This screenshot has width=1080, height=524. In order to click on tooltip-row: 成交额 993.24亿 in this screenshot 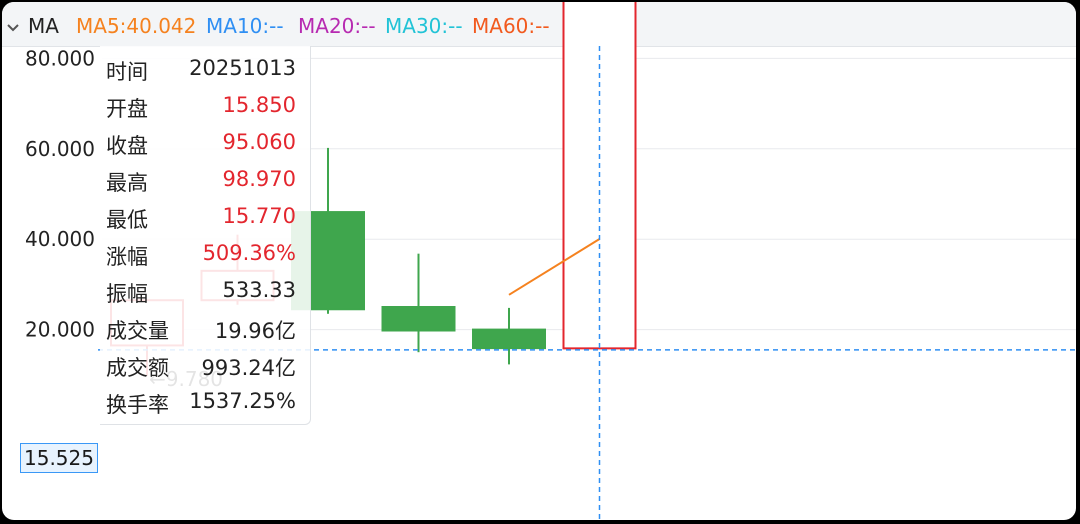, I will do `click(201, 368)`.